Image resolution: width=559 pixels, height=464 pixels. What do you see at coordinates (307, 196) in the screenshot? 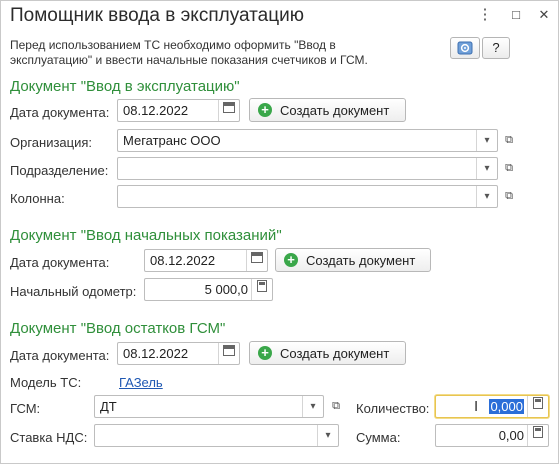
I see `column-field: ▾` at bounding box center [307, 196].